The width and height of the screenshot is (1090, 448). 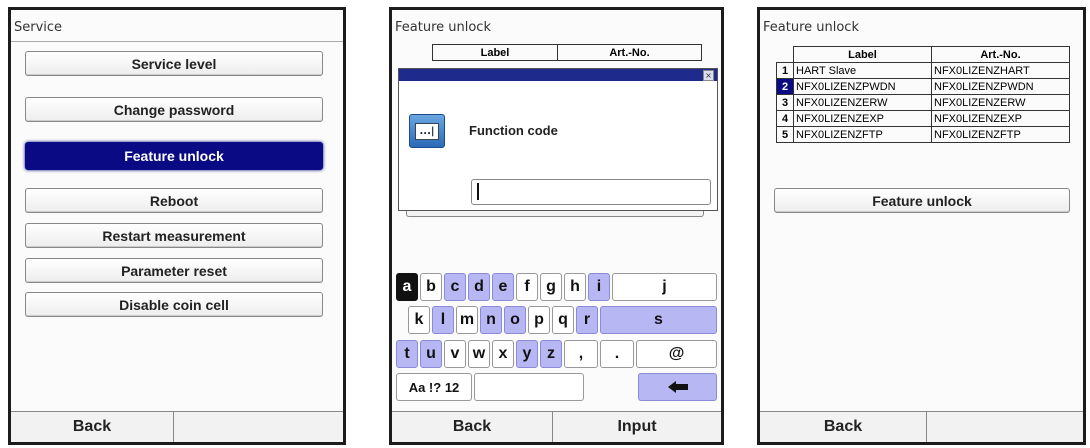 I want to click on key-x: x, so click(x=503, y=354).